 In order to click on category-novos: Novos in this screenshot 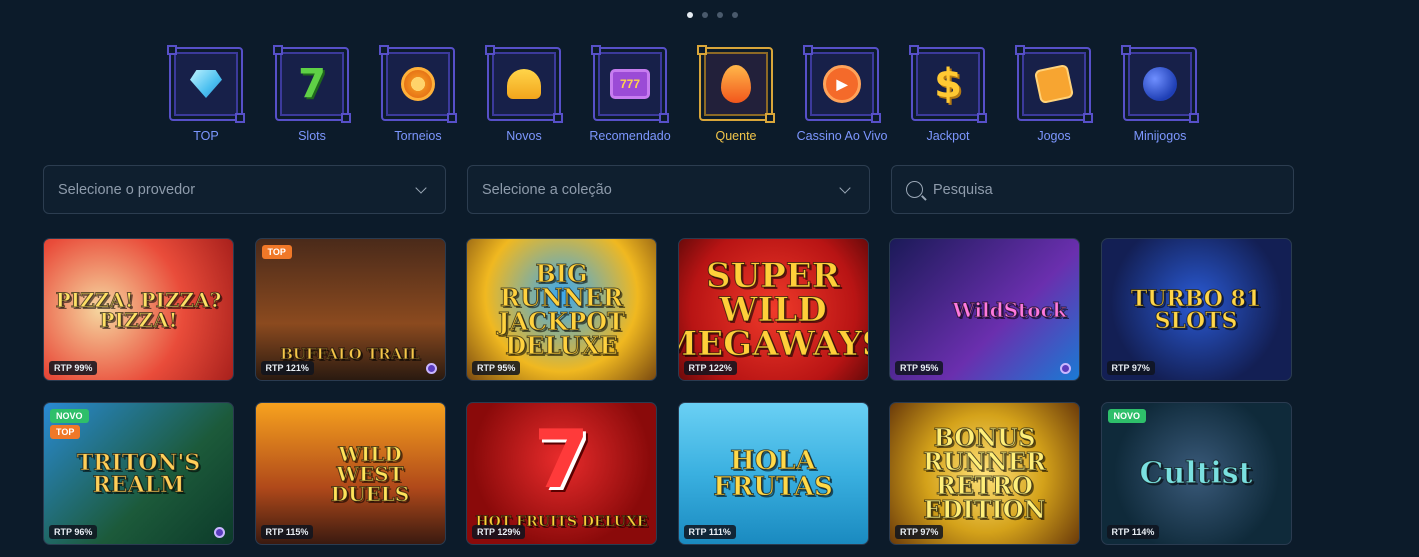, I will do `click(524, 94)`.